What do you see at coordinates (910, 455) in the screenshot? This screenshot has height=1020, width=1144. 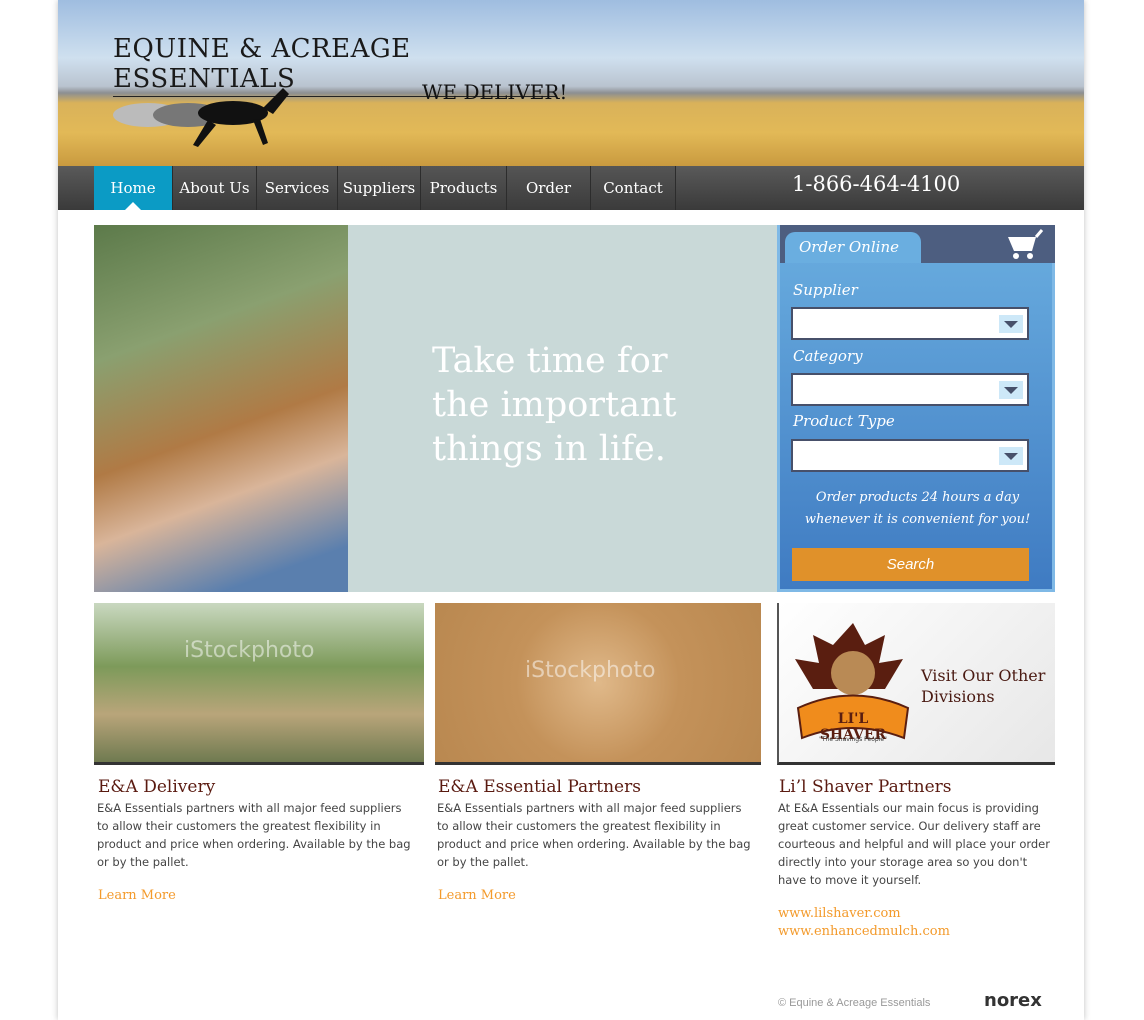 I see `product-type-select` at bounding box center [910, 455].